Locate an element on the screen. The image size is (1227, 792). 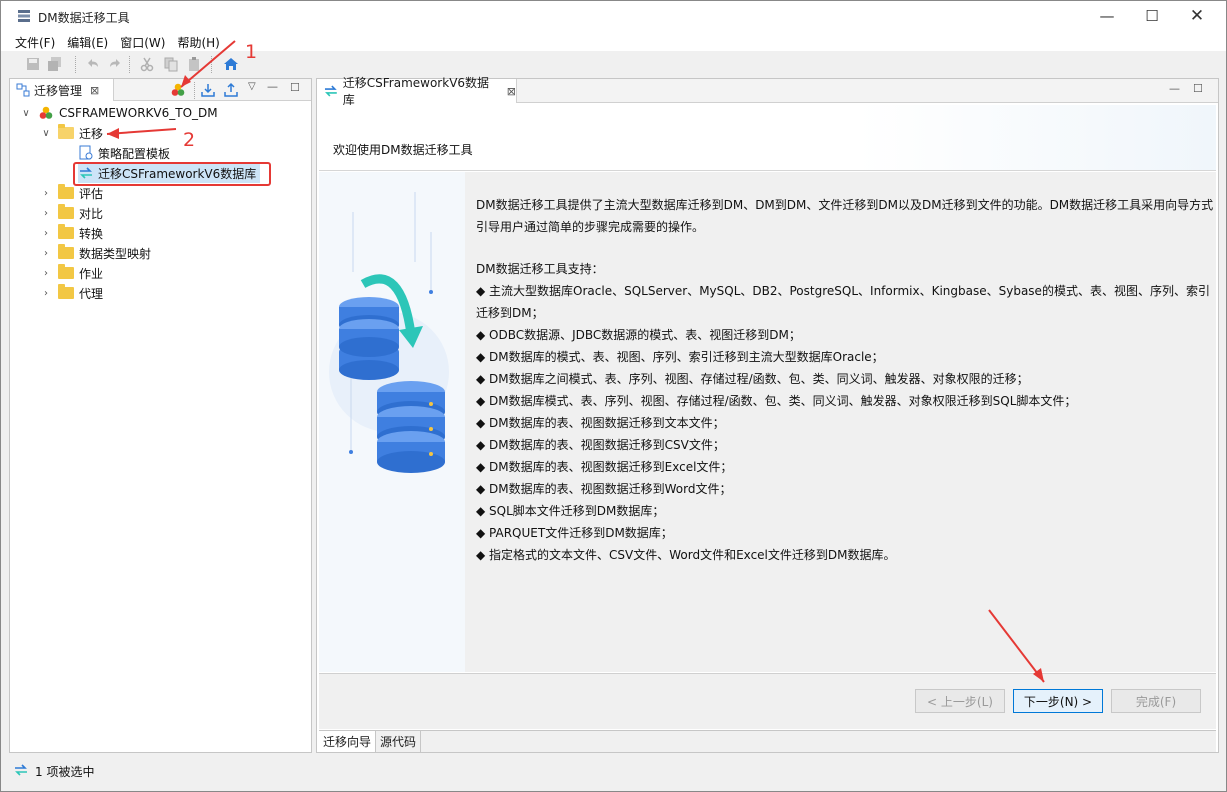
import-icon is located at coordinates (208, 90).